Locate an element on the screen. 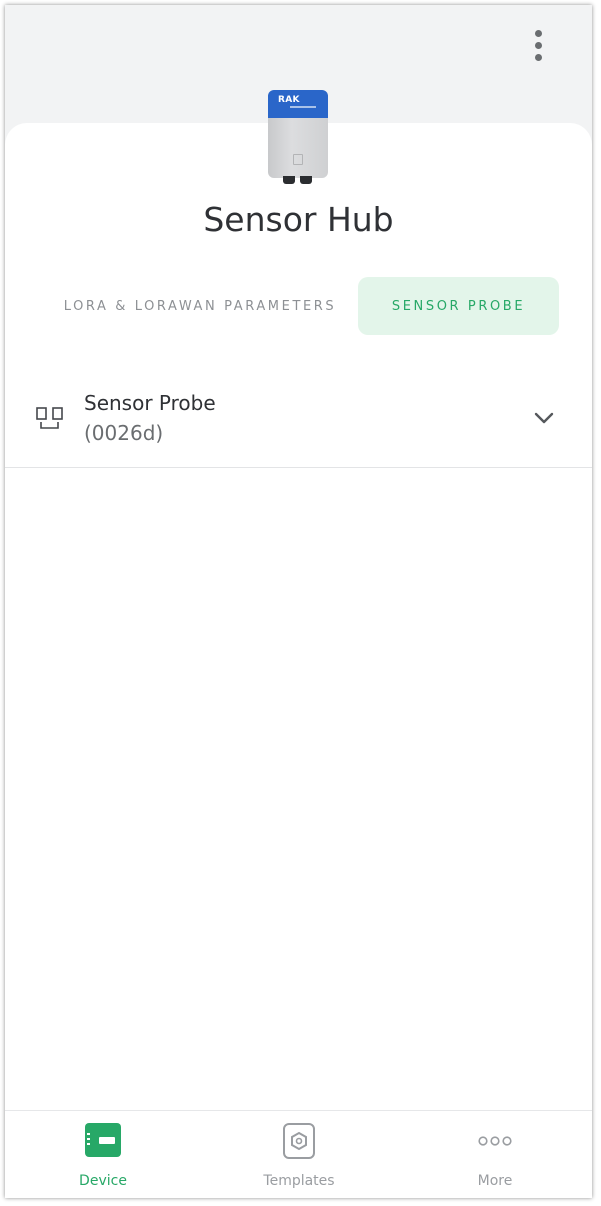 This screenshot has width=601, height=1206. nav-device: Device is located at coordinates (103, 1154).